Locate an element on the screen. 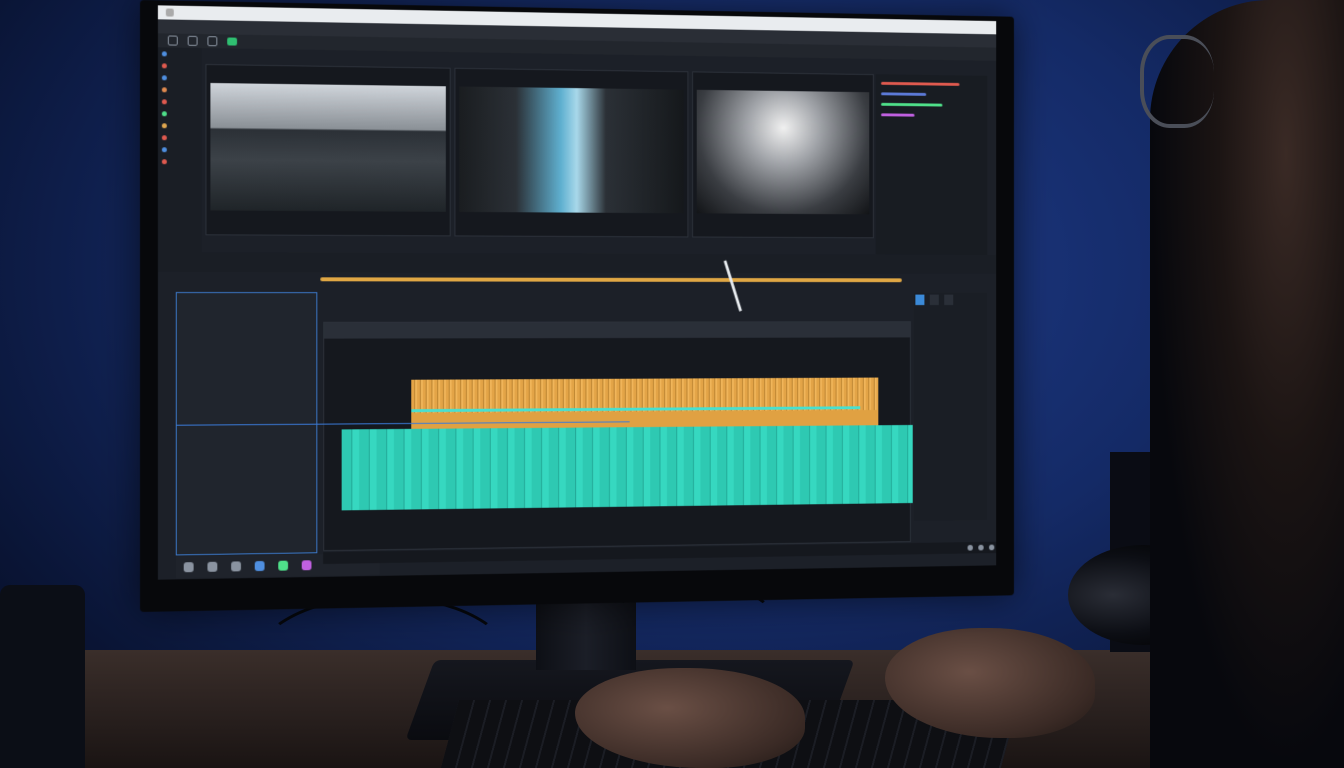 The height and width of the screenshot is (768, 1344). source-viewer is located at coordinates (328, 150).